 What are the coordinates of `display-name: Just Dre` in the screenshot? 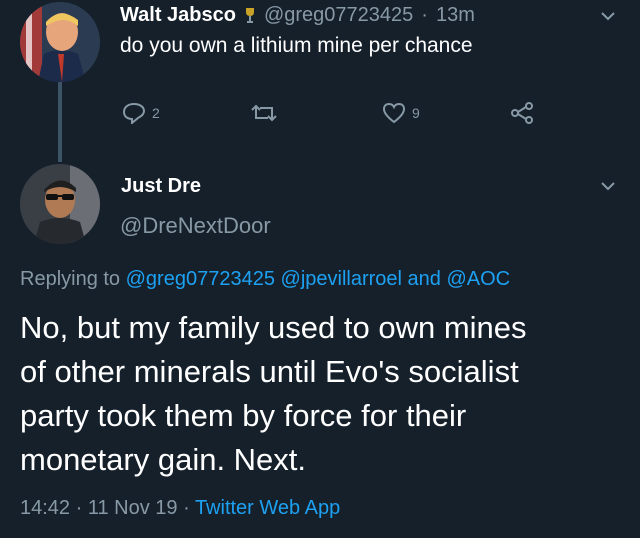 It's located at (161, 186).